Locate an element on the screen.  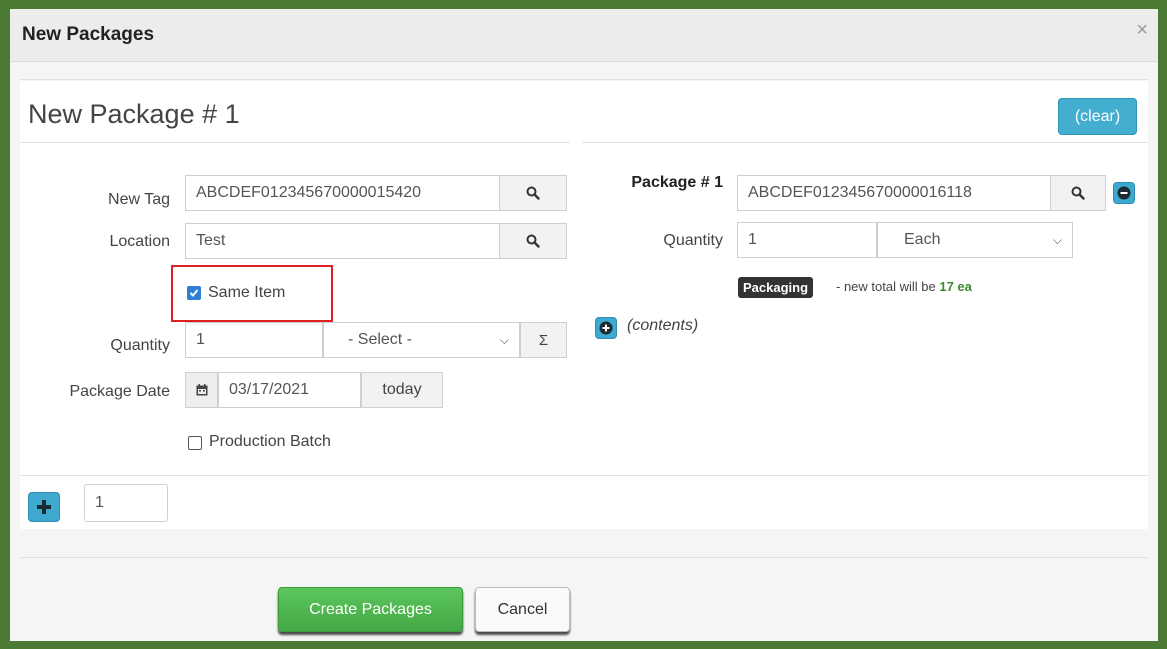
source-quantity-input: 1 is located at coordinates (807, 240).